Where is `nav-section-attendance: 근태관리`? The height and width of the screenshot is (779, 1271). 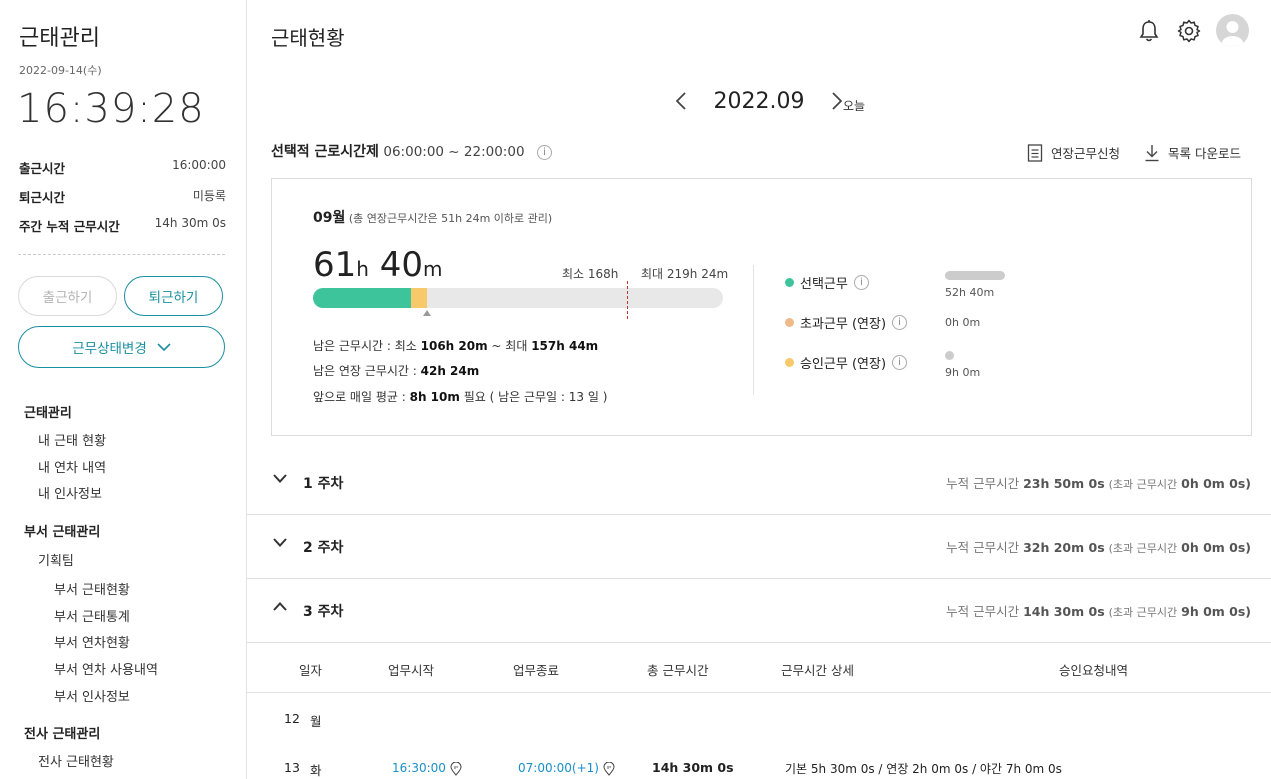
nav-section-attendance: 근태관리 is located at coordinates (48, 411).